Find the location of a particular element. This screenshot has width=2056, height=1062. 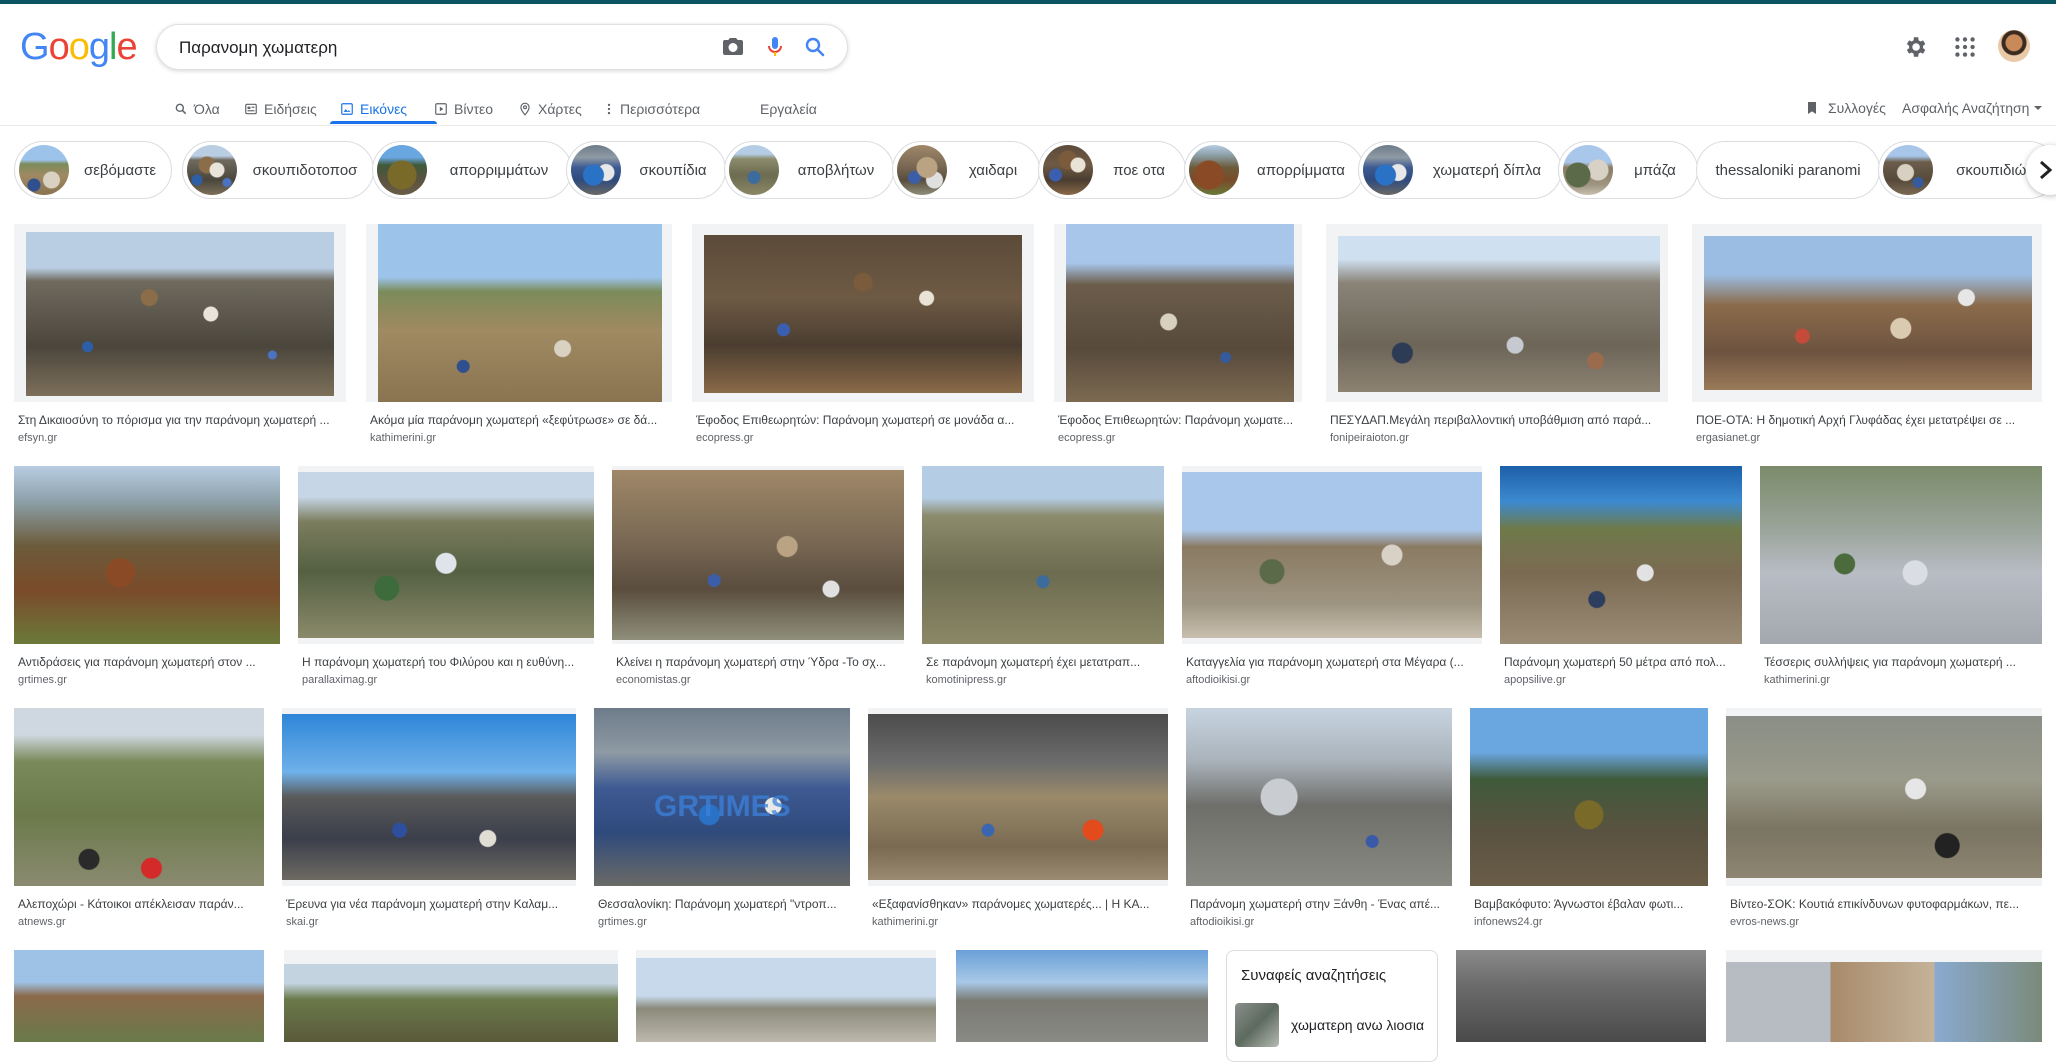

microphone-icon is located at coordinates (775, 47).